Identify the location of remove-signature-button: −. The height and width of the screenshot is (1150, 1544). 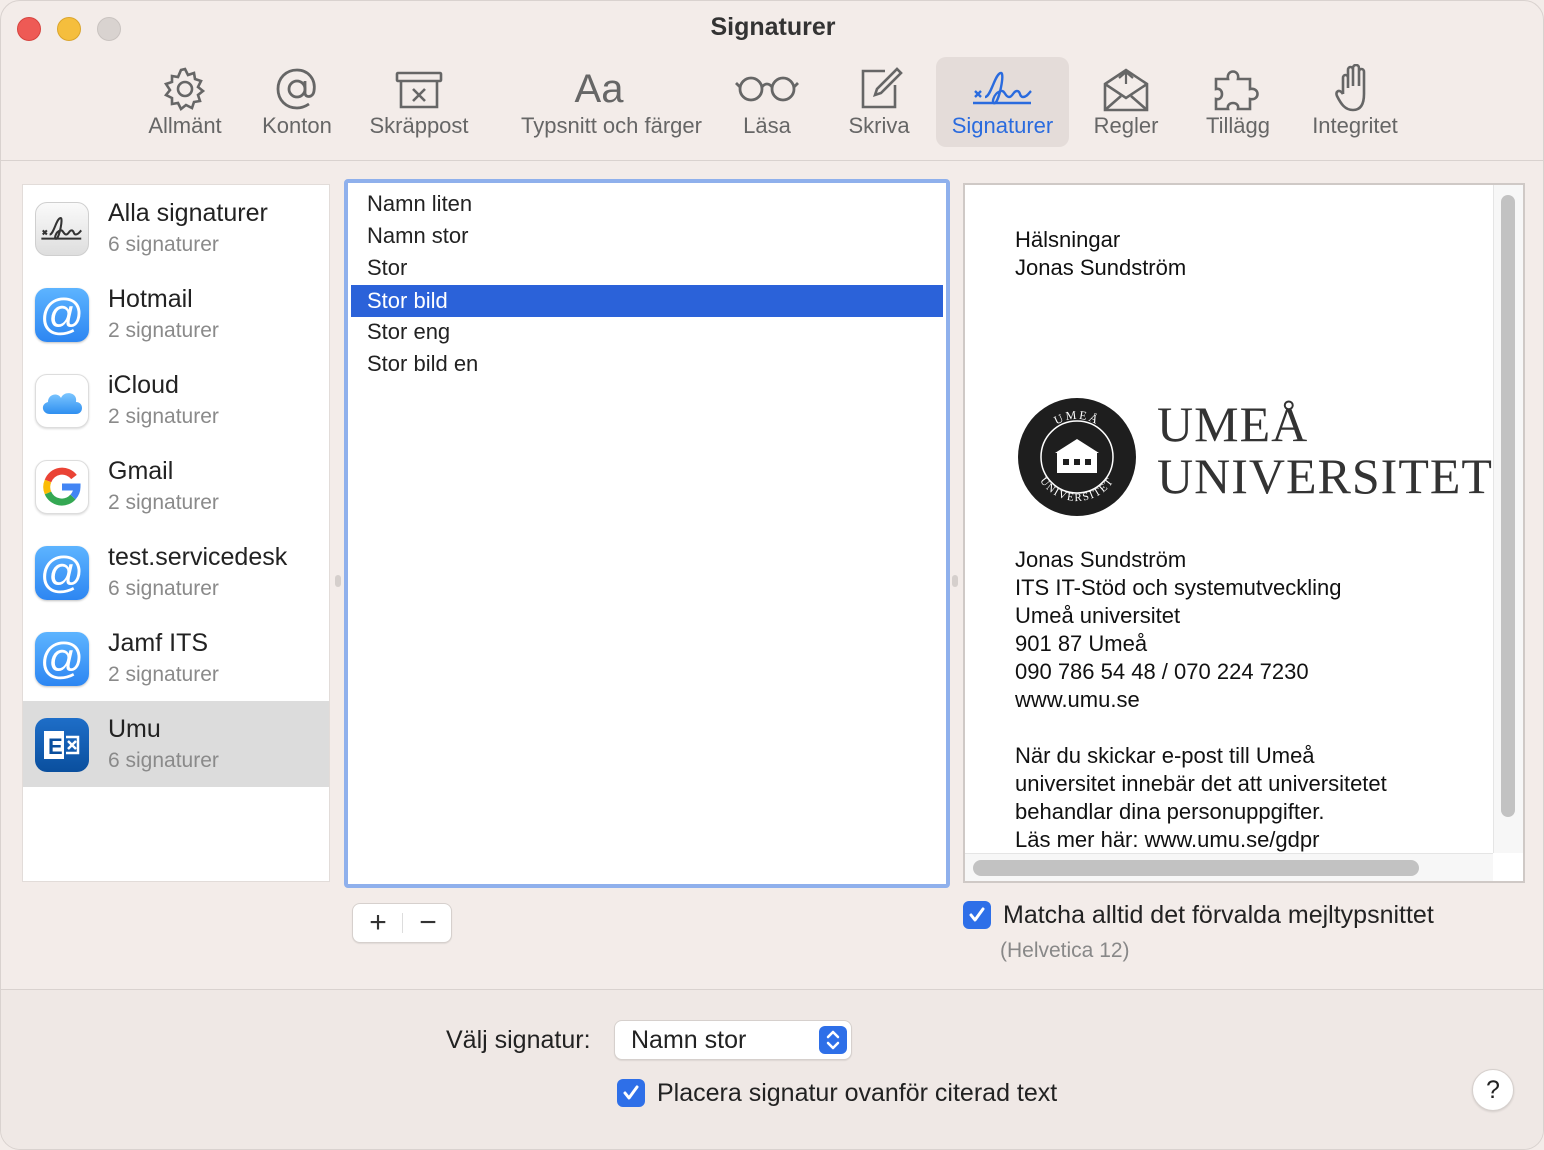
(428, 923).